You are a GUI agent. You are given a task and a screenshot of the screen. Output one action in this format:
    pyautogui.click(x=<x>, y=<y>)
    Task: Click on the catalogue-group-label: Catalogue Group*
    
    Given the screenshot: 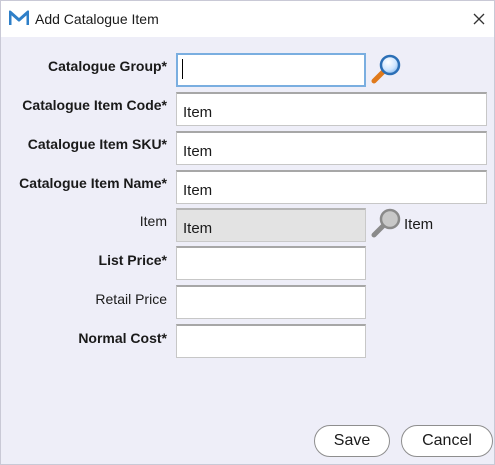 What is the action you would take?
    pyautogui.click(x=107, y=66)
    